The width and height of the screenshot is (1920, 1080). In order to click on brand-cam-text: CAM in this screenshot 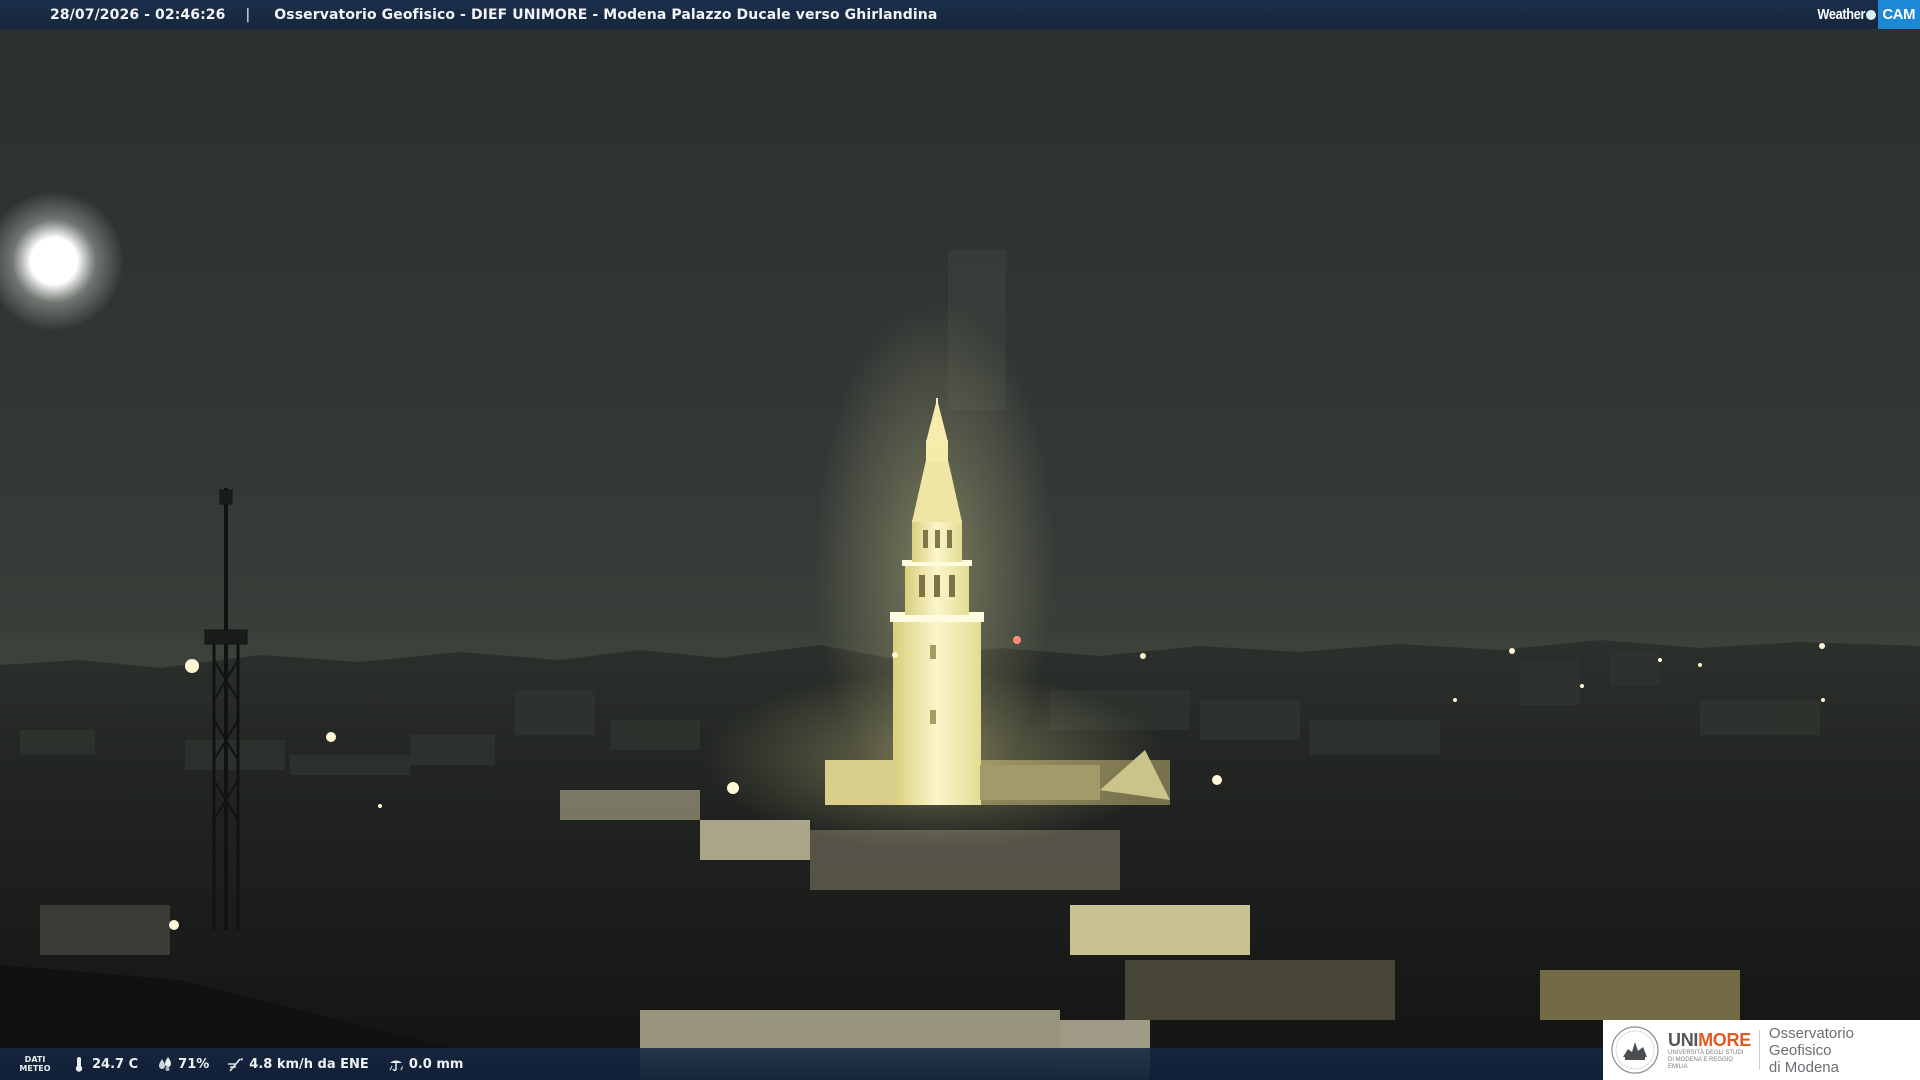, I will do `click(1899, 14)`.